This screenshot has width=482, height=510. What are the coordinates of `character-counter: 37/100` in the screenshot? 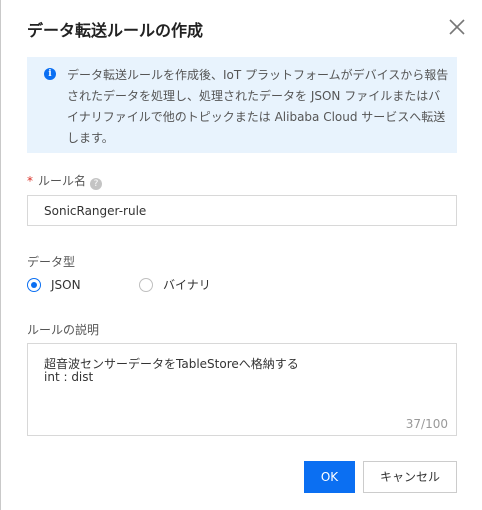 It's located at (426, 424).